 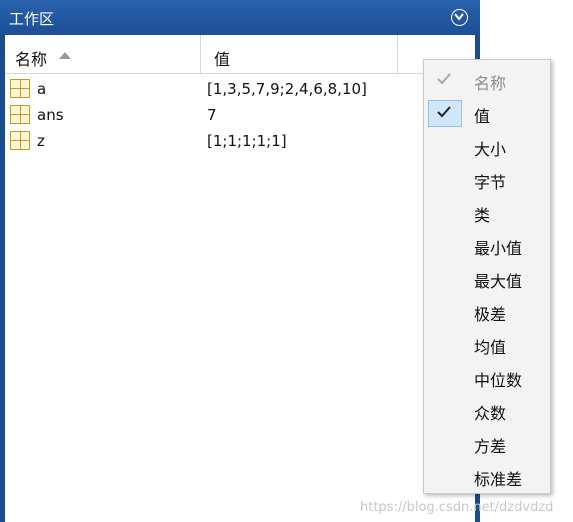 What do you see at coordinates (212, 115) in the screenshot?
I see `variable-value: 7` at bounding box center [212, 115].